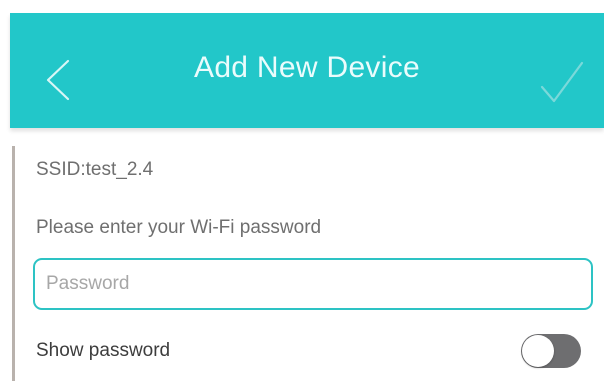  I want to click on toggle-knob, so click(538, 351).